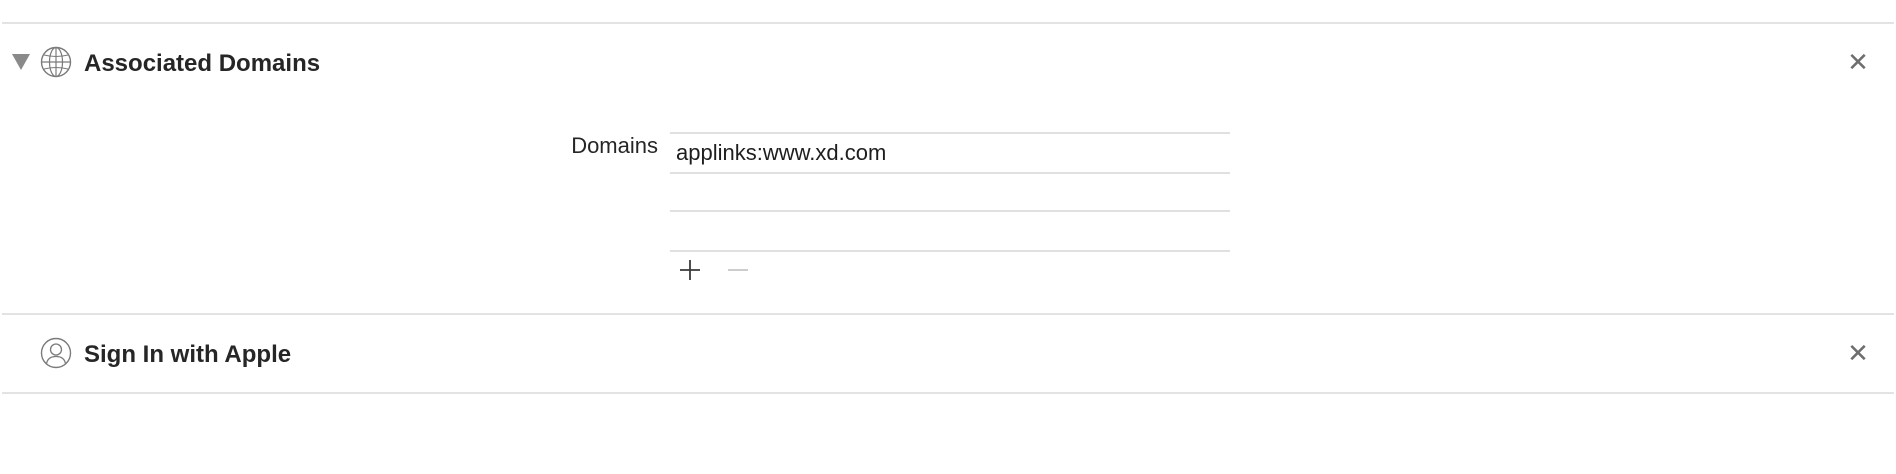  What do you see at coordinates (948, 62) in the screenshot?
I see `associated-domains-header: Associated Domains ✕` at bounding box center [948, 62].